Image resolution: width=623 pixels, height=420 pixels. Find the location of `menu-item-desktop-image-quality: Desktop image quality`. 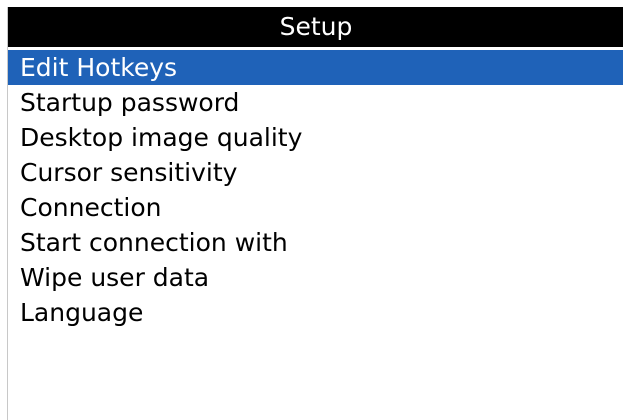

menu-item-desktop-image-quality: Desktop image quality is located at coordinates (315, 137).